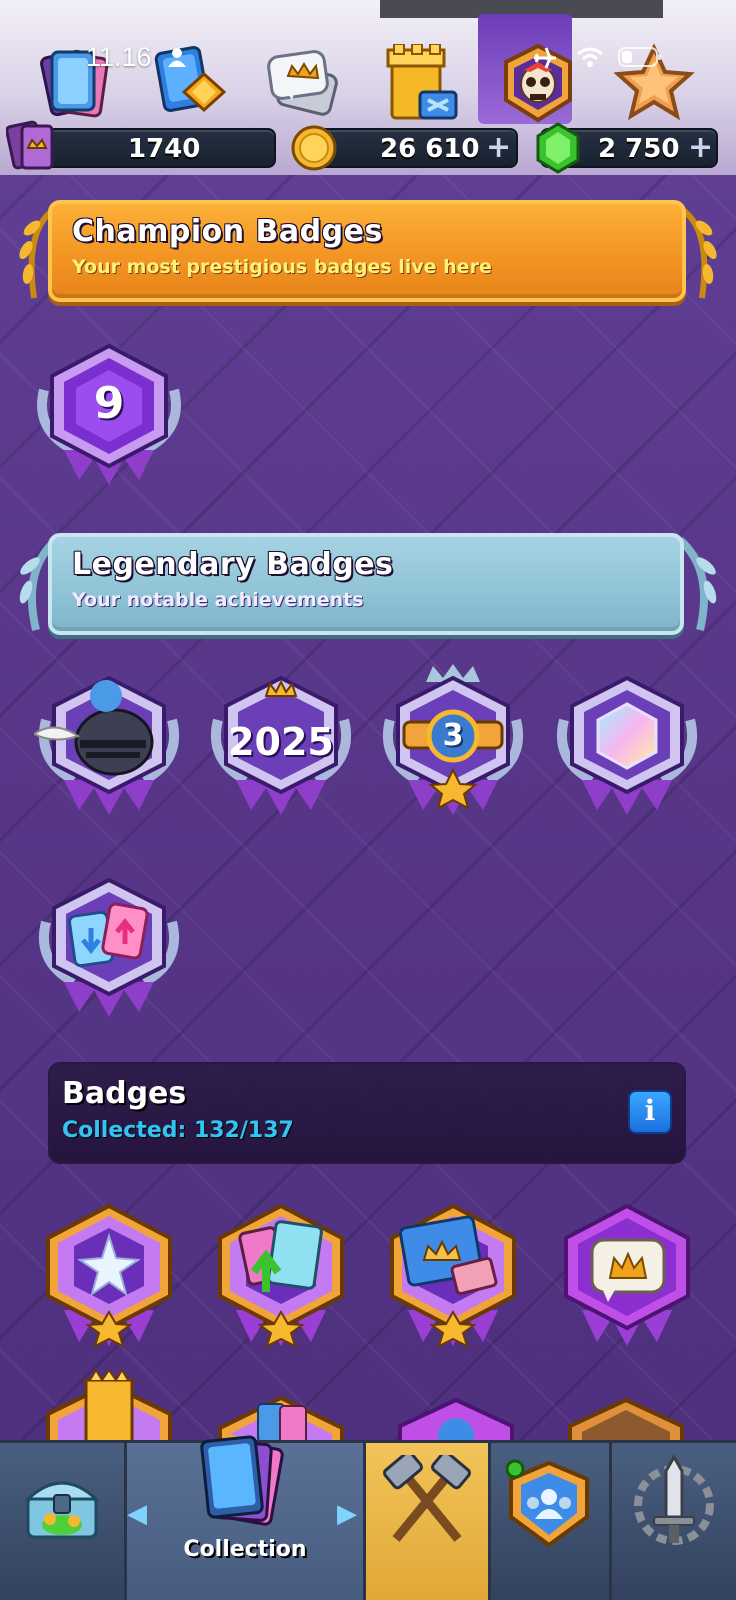  Describe the element at coordinates (30, 145) in the screenshot. I see `card-crown-icon` at that location.